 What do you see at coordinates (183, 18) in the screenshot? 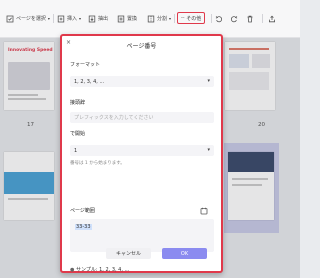
I see `ellipsis-icon: ···` at bounding box center [183, 18].